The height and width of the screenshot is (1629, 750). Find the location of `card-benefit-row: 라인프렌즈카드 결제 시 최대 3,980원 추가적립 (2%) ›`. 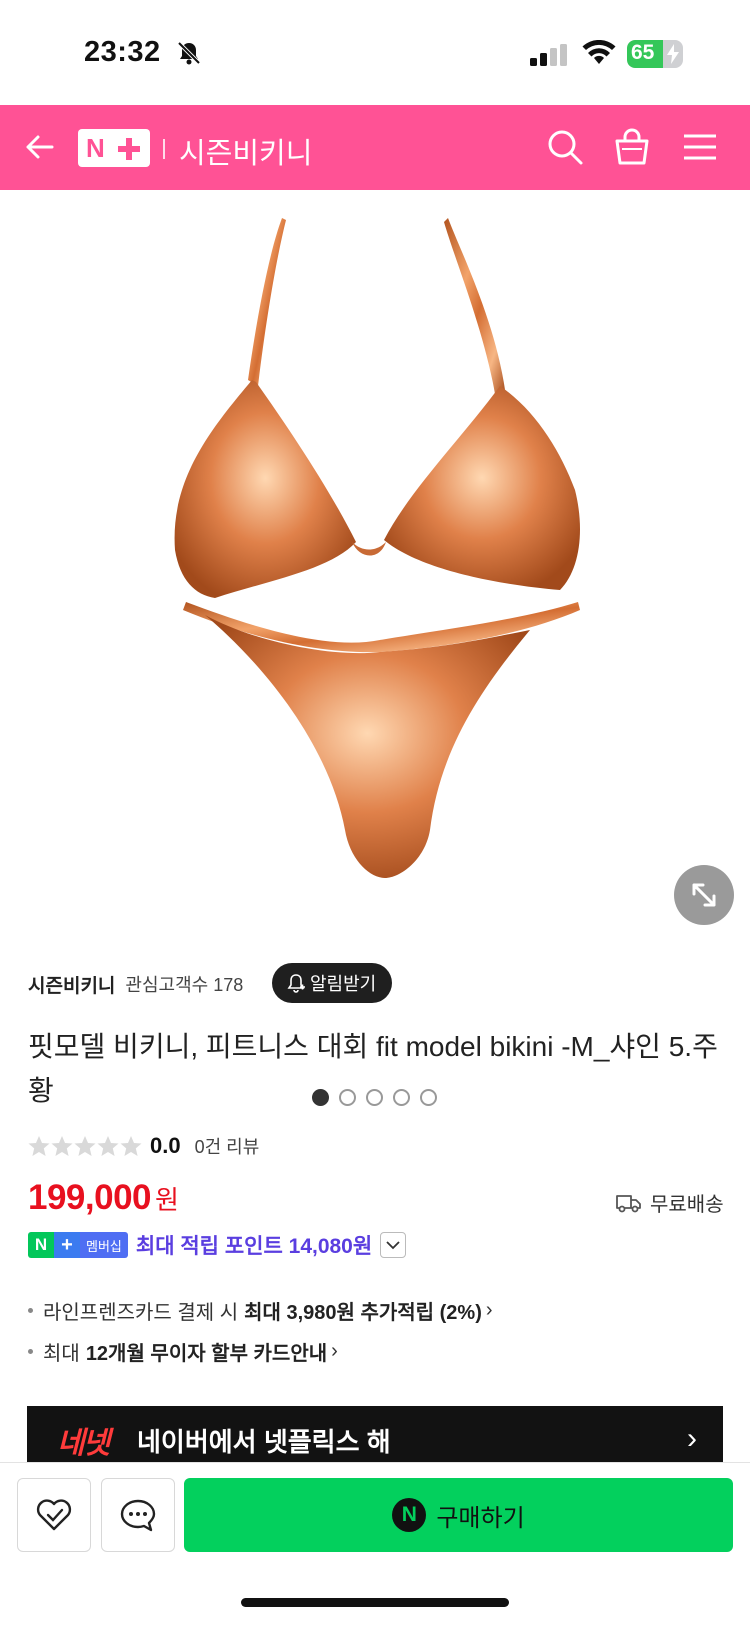

card-benefit-row: 라인프렌즈카드 결제 시 최대 3,980원 추가적립 (2%) › is located at coordinates (260, 1310).